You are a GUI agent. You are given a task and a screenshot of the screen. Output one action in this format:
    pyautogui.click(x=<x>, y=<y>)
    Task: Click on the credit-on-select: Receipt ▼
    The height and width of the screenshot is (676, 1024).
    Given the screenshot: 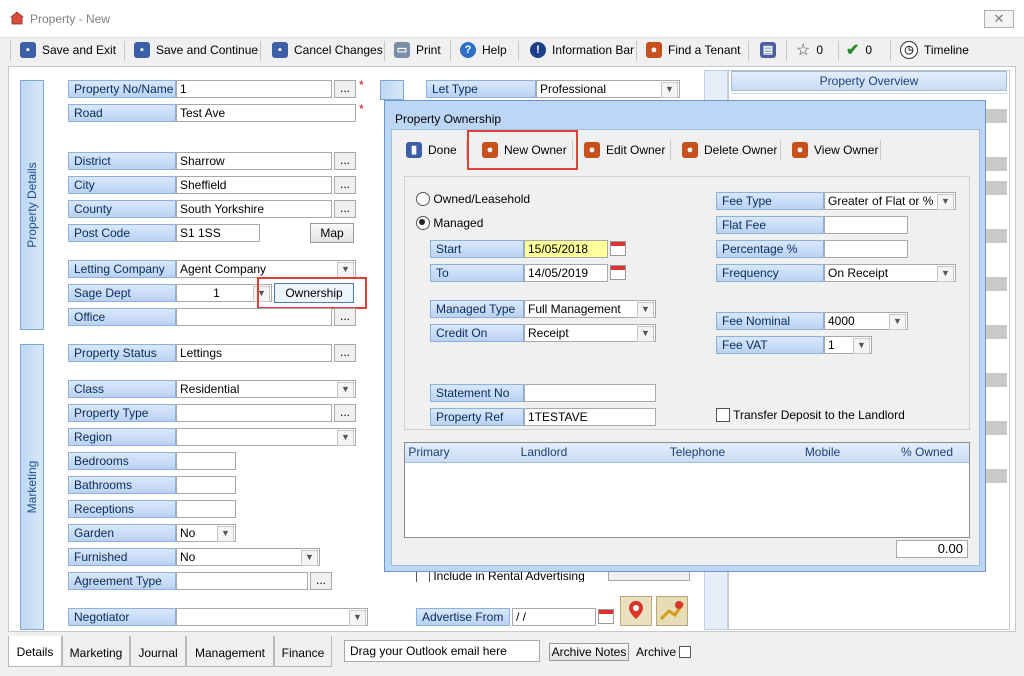 What is the action you would take?
    pyautogui.click(x=590, y=333)
    